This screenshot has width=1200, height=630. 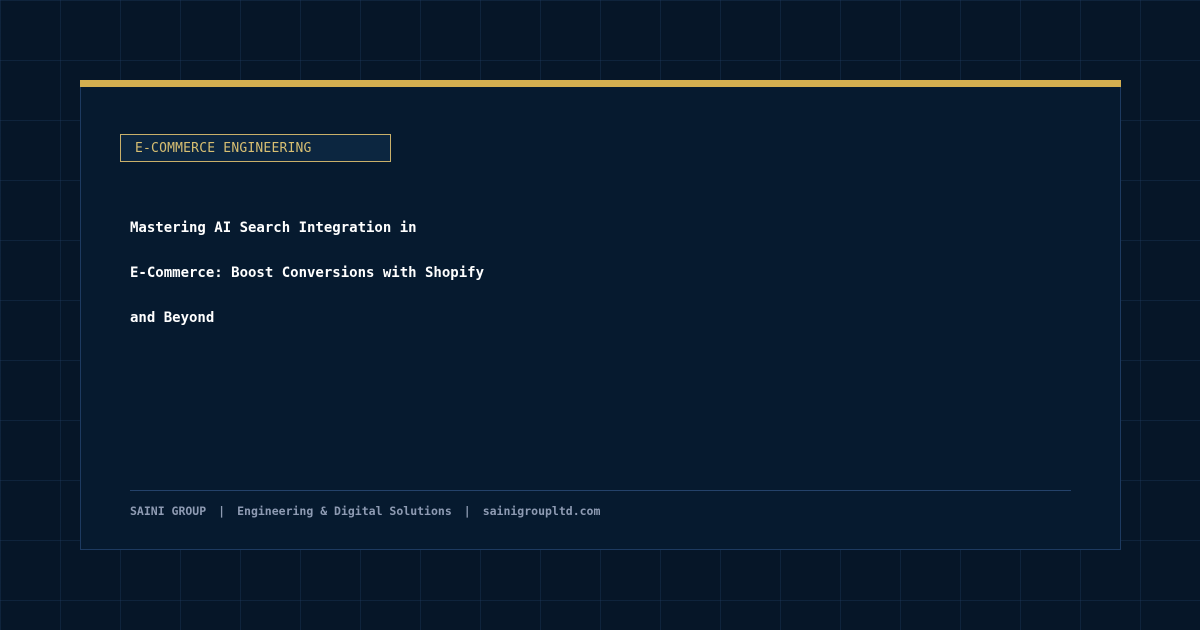 What do you see at coordinates (172, 318) in the screenshot?
I see `title-line: and Beyond` at bounding box center [172, 318].